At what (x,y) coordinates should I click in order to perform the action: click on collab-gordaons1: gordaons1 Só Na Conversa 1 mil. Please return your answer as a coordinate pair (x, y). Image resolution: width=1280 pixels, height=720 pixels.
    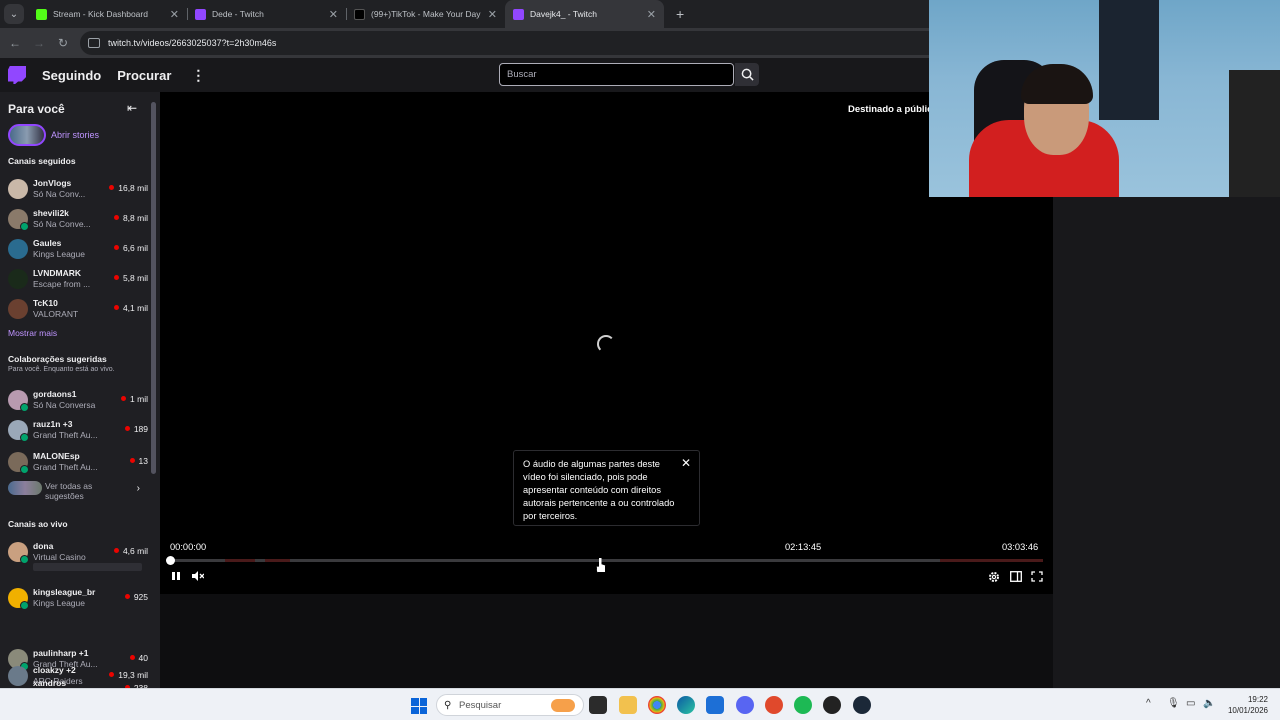
    Looking at the image, I should click on (78, 401).